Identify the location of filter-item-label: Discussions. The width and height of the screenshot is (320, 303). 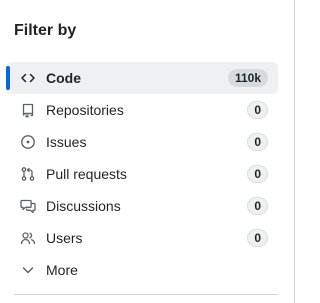
(83, 206).